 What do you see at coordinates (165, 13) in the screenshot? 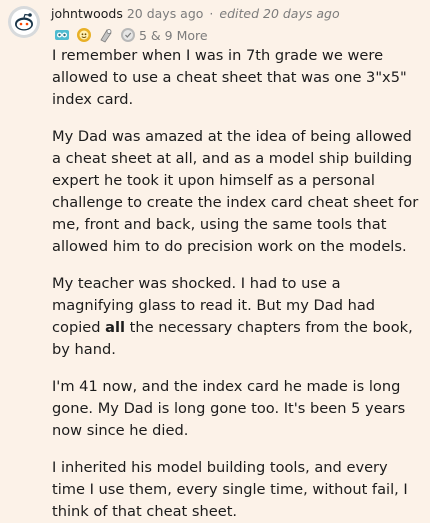
I see `post-time: 20 days ago` at bounding box center [165, 13].